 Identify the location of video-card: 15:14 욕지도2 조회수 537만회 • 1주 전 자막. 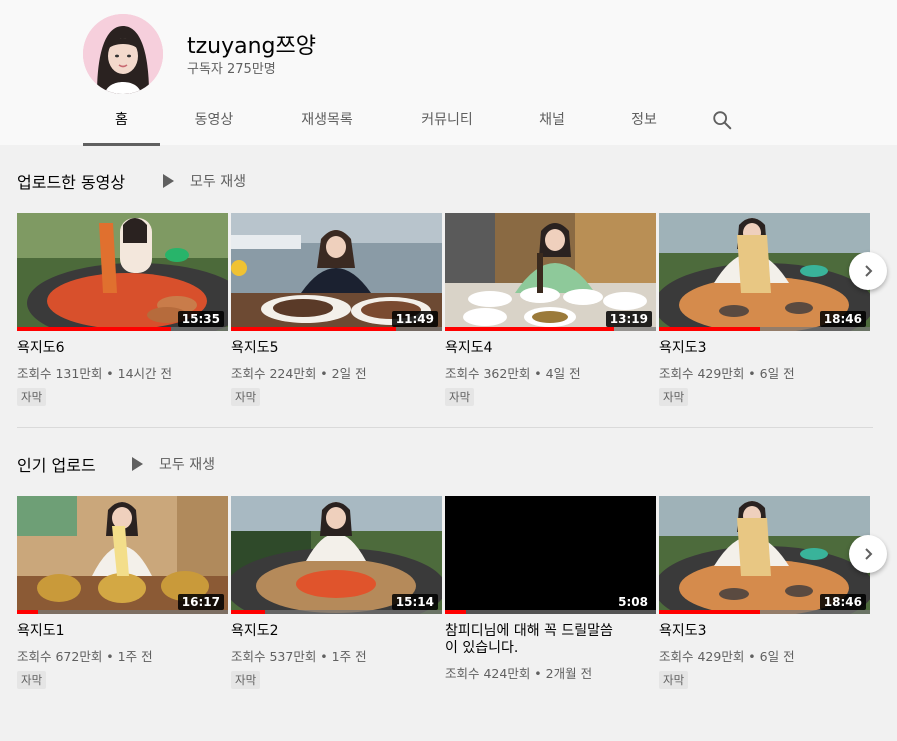
(336, 592).